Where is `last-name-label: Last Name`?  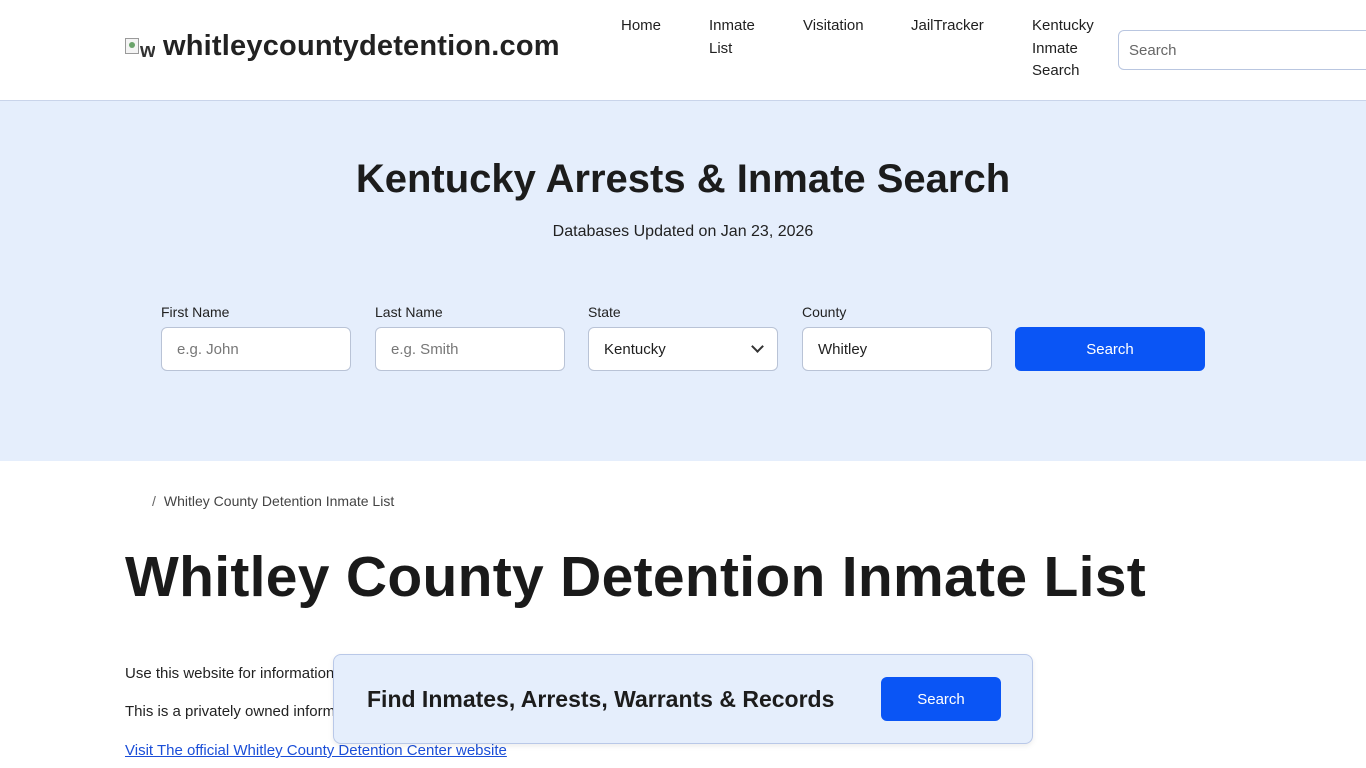 last-name-label: Last Name is located at coordinates (409, 312).